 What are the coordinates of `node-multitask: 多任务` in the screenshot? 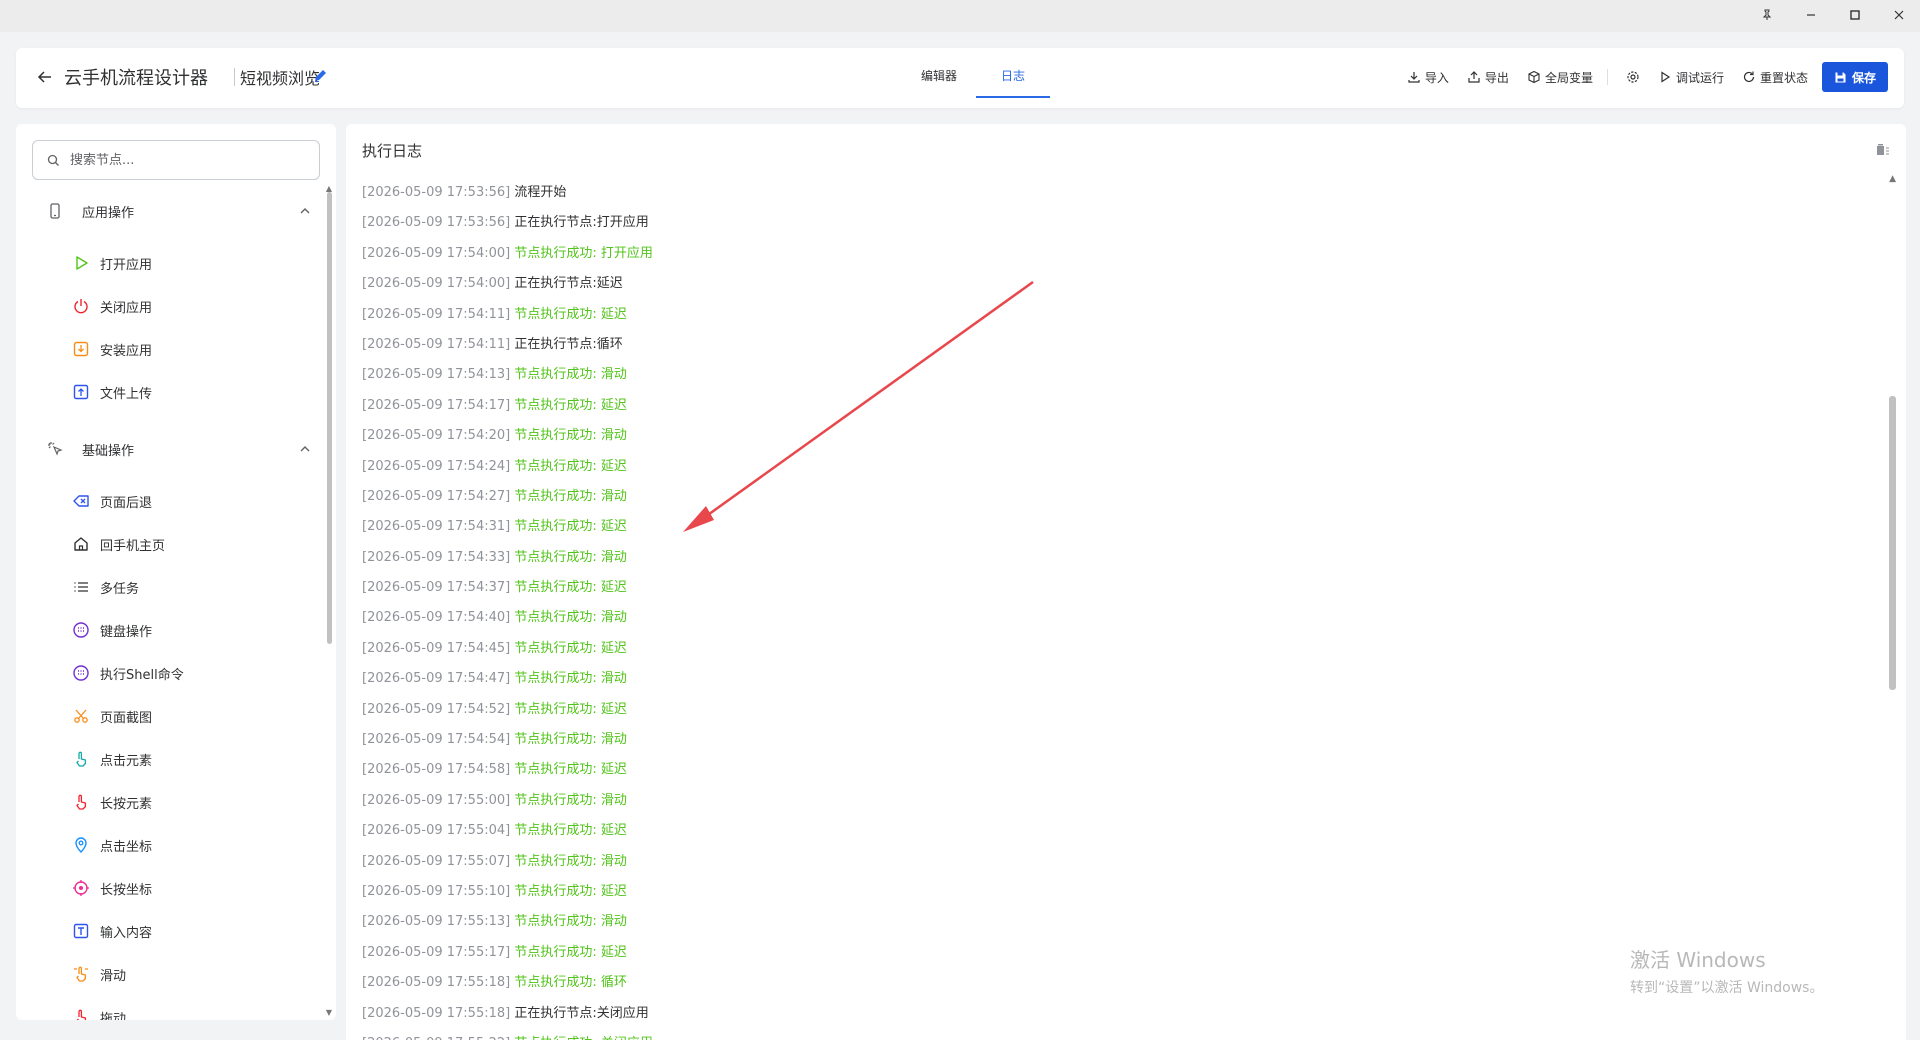 It's located at (105, 587).